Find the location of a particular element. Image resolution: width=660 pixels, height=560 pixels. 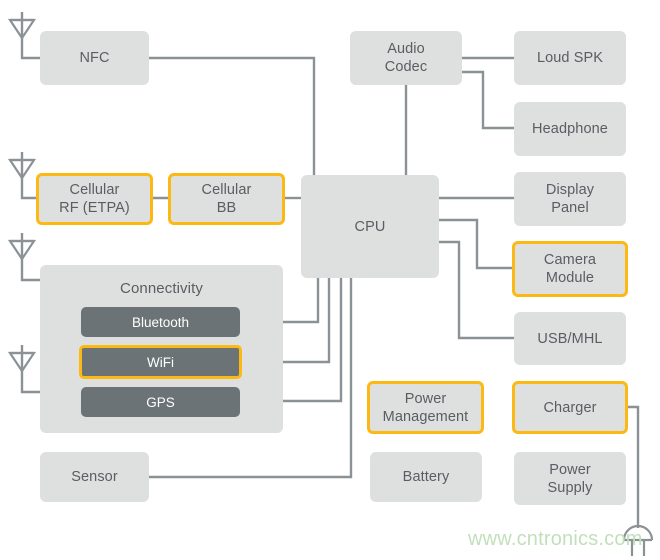

block-camera-module-label: Camera Module is located at coordinates (570, 269).